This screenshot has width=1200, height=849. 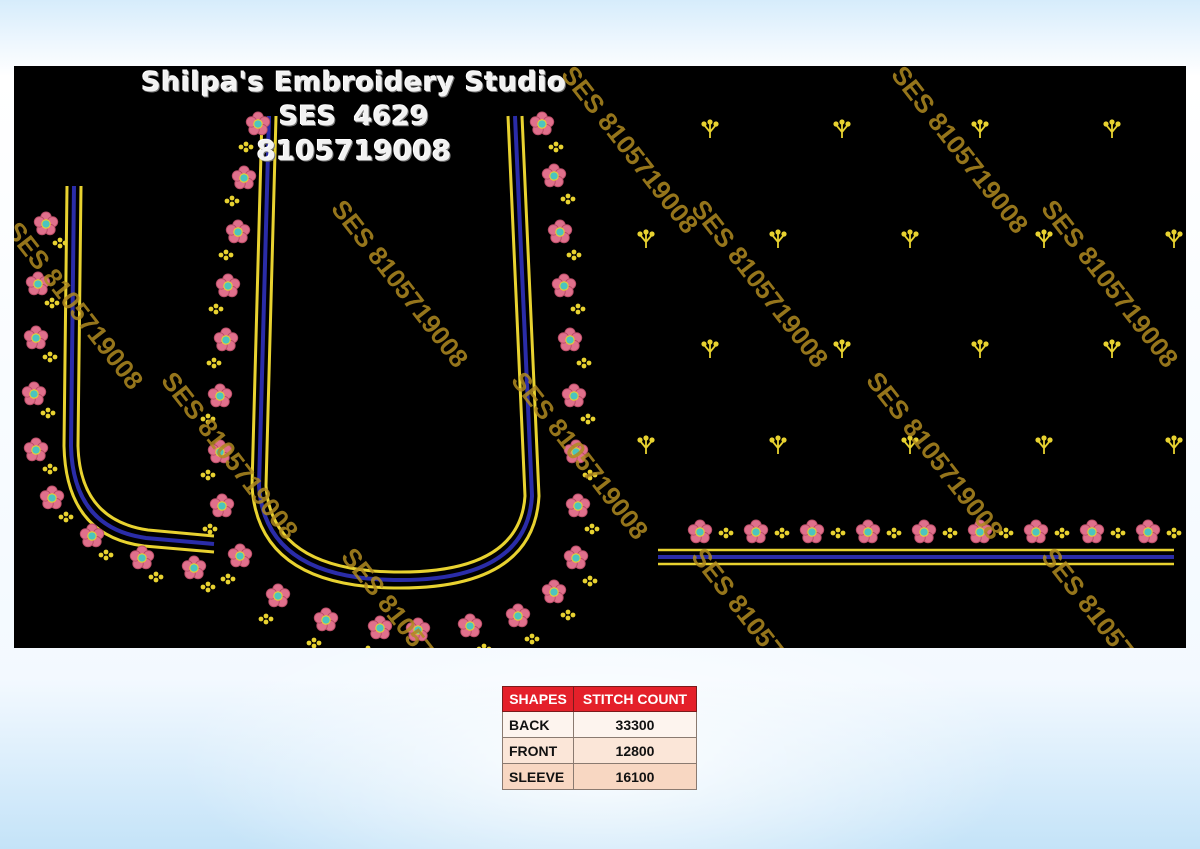 I want to click on studio-phone: 8105719008, so click(x=354, y=150).